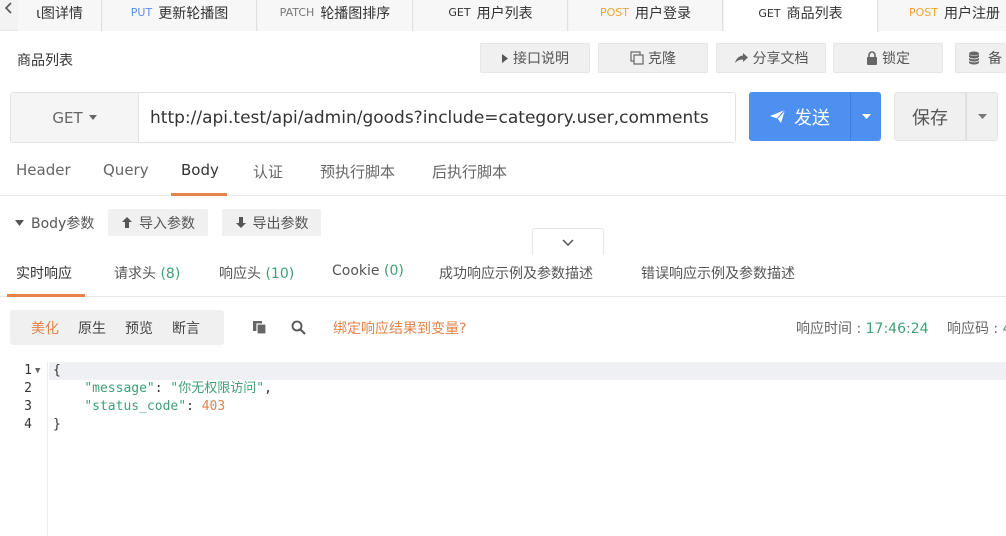 The image size is (1006, 536). I want to click on tab-label: 成功响应示例及参数描述, so click(516, 274).